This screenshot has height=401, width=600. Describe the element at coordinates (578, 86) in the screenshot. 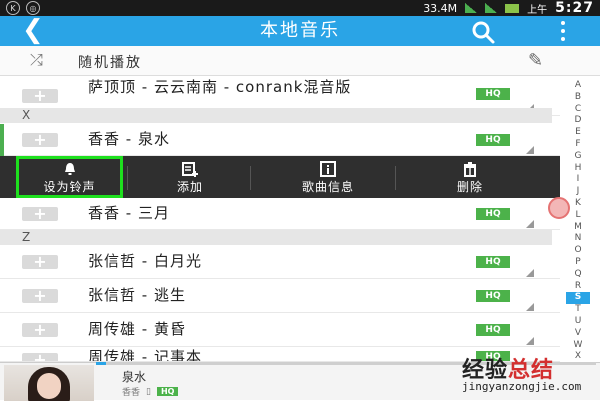

I see `index-letter-a: A` at that location.